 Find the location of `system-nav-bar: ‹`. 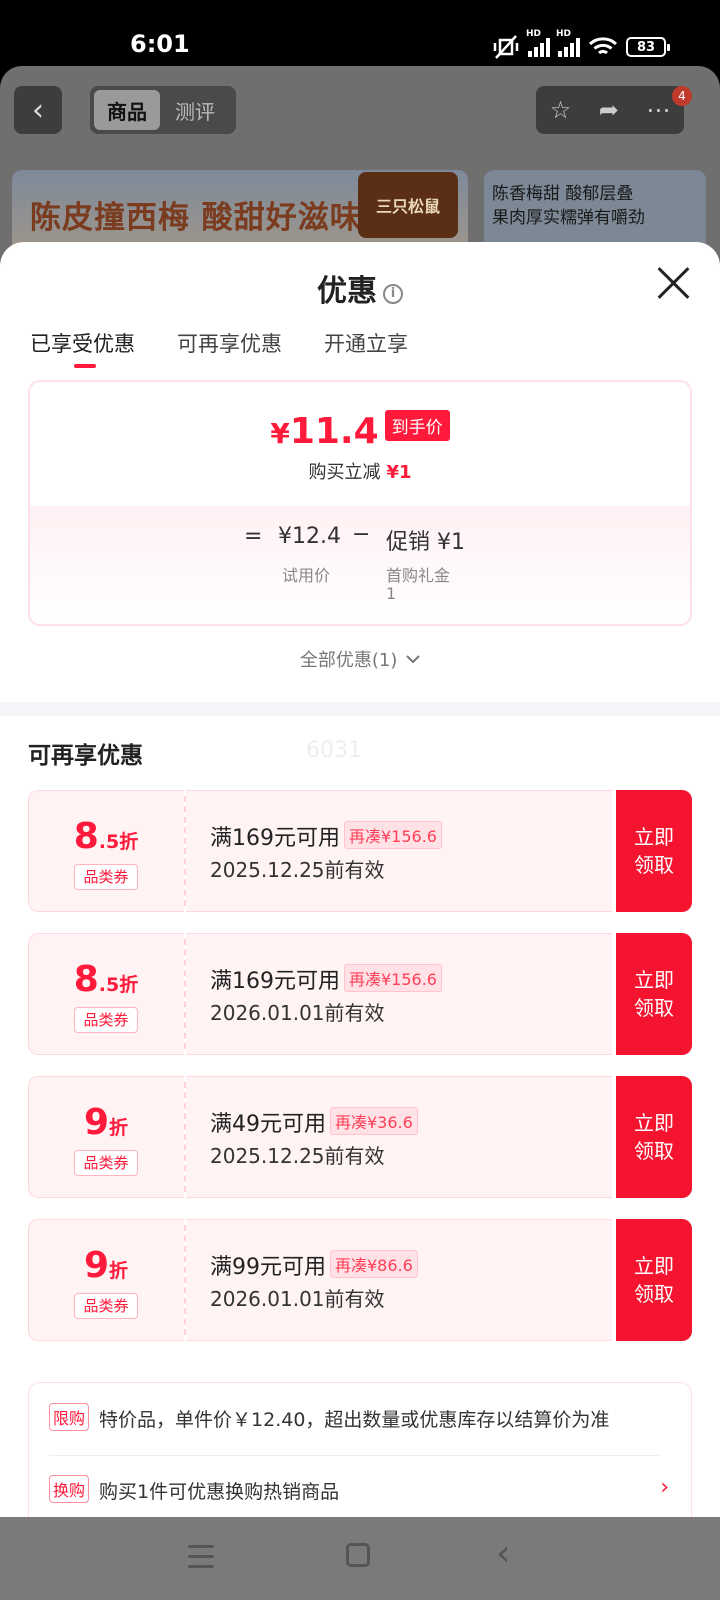

system-nav-bar: ‹ is located at coordinates (360, 1558).